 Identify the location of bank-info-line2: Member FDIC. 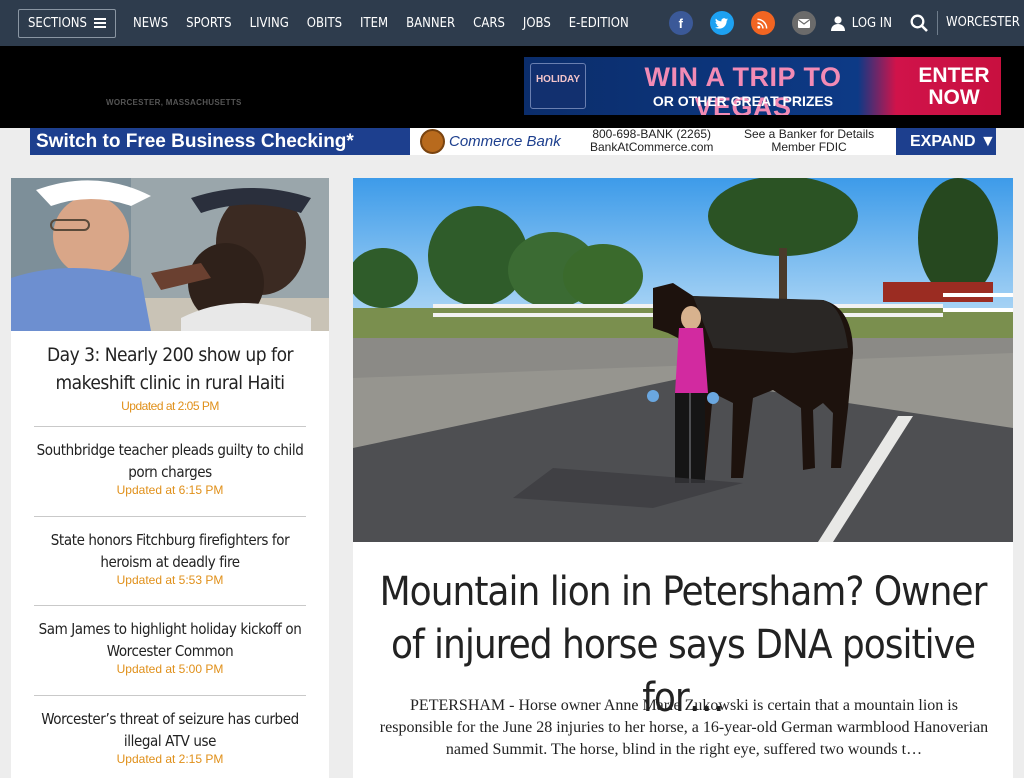
(809, 147).